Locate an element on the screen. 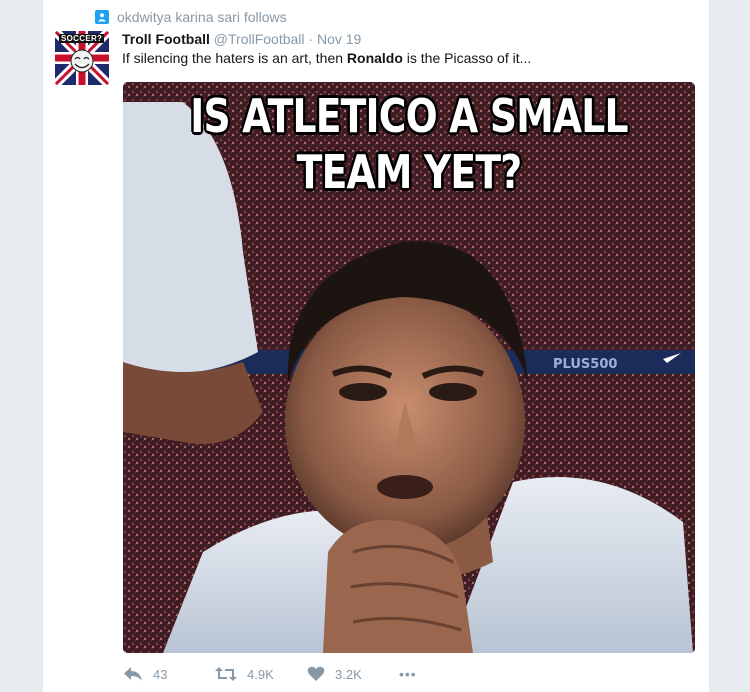  retweet-count: 4.9K is located at coordinates (260, 674).